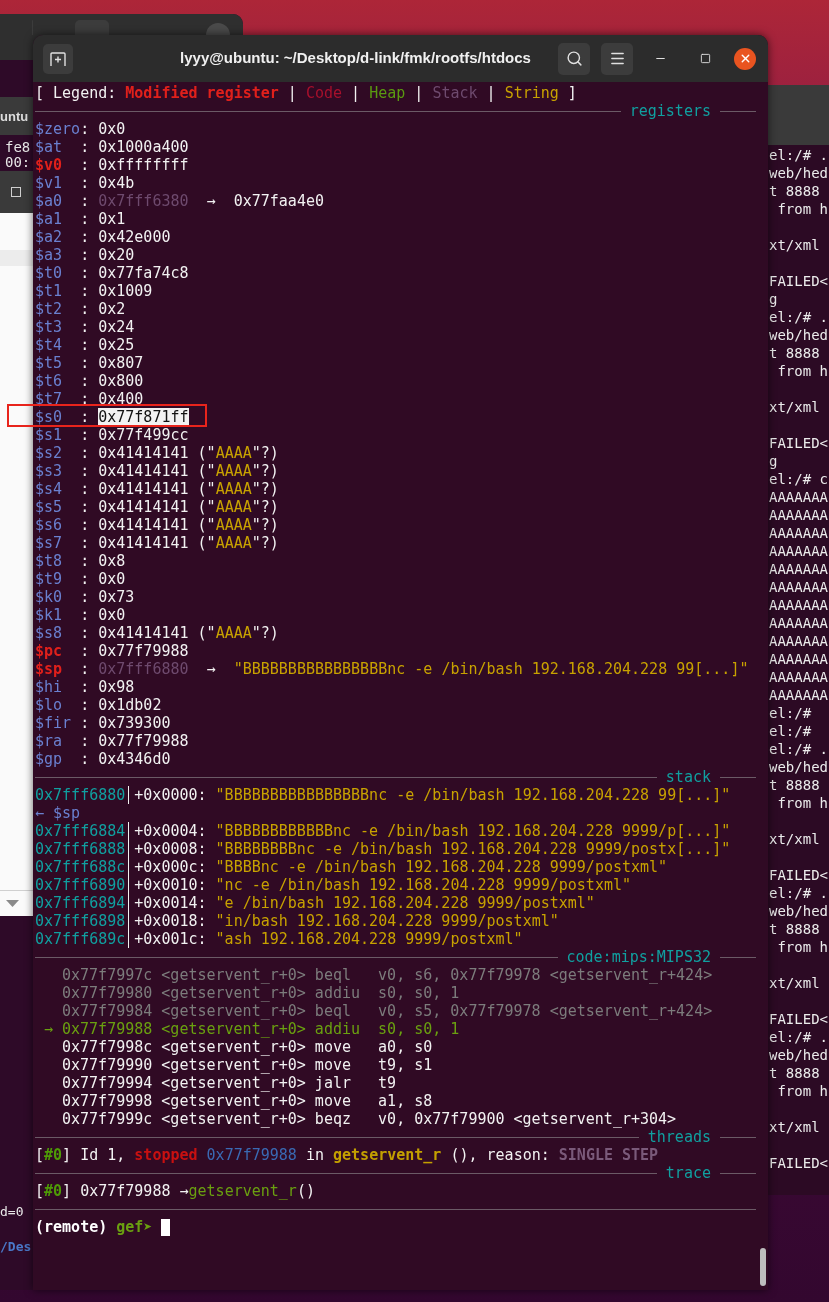  What do you see at coordinates (279, 939) in the screenshot?
I see `terminal-line: 0x7fff689c +0x001c: "ash 192.168.204.228 9999/postxml"` at bounding box center [279, 939].